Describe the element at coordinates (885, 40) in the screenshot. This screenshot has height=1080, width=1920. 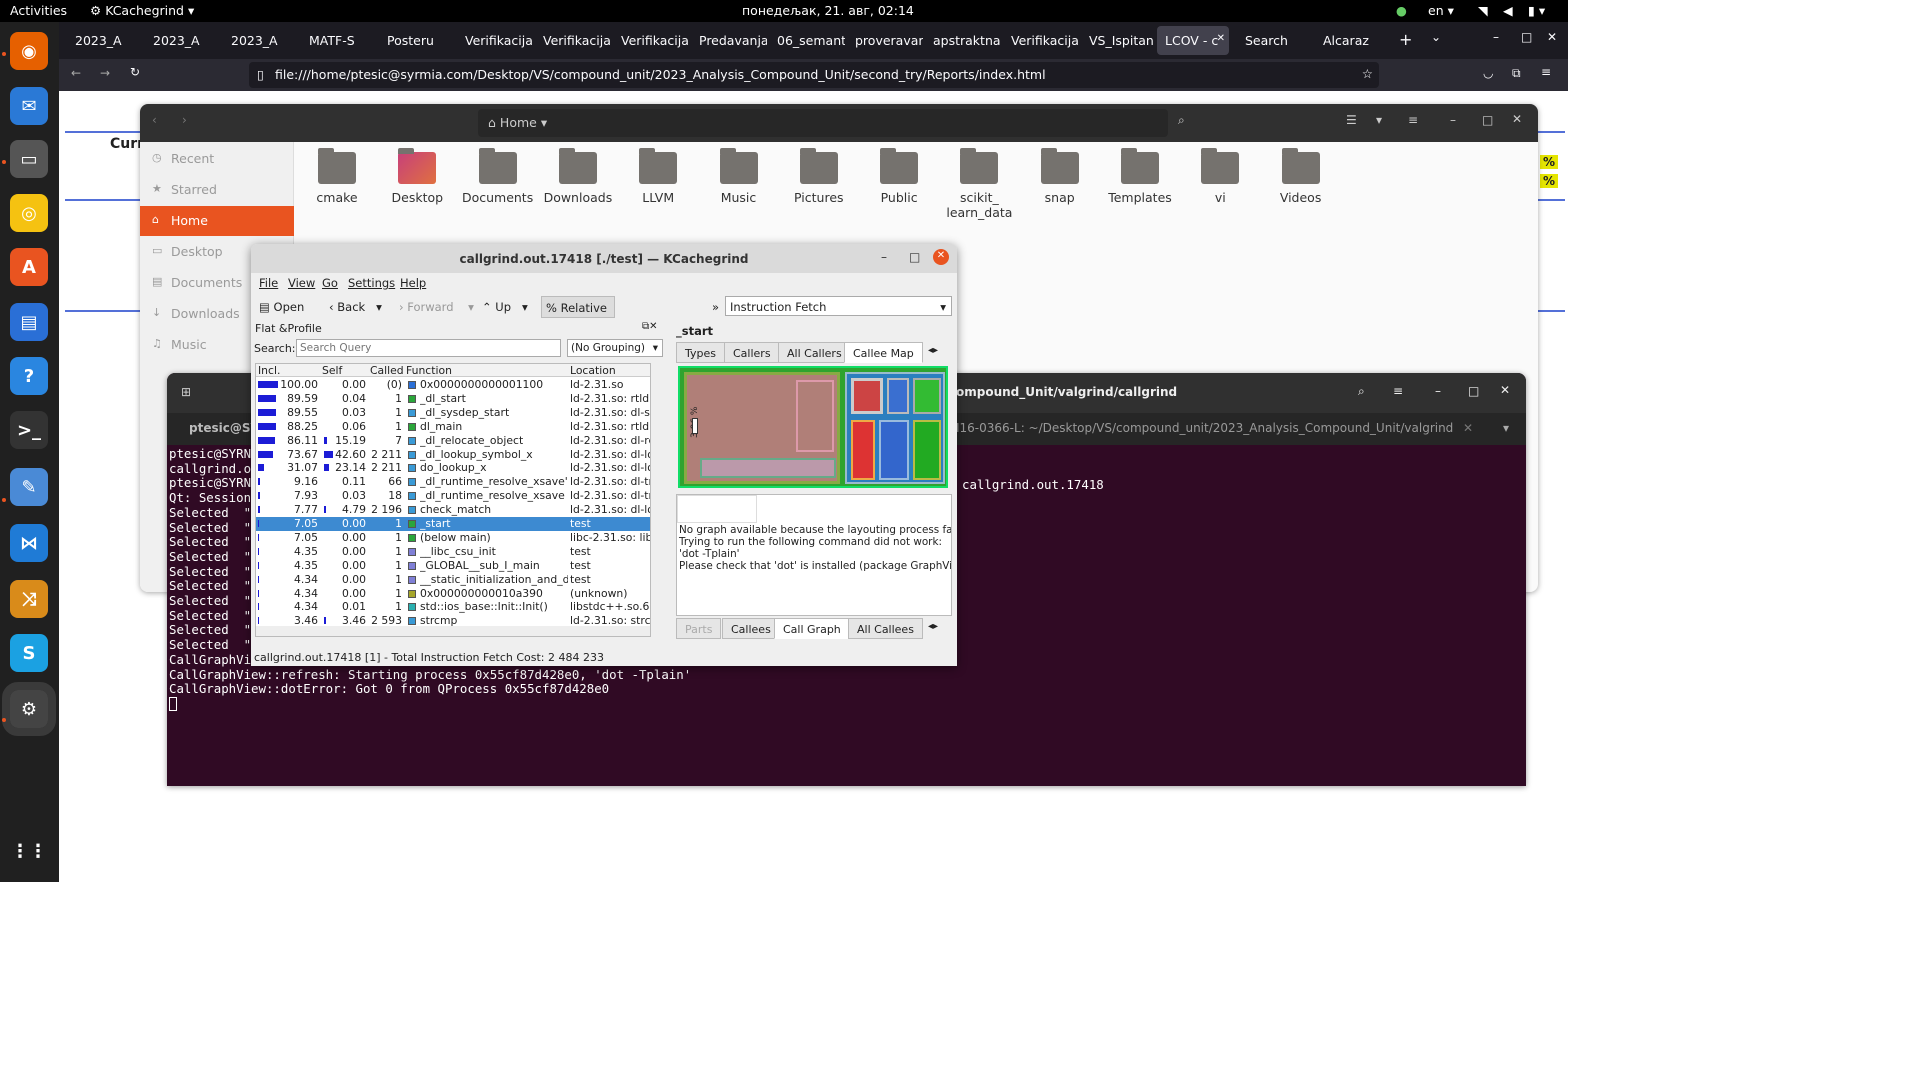
I see `browser-tab: proveravar` at that location.